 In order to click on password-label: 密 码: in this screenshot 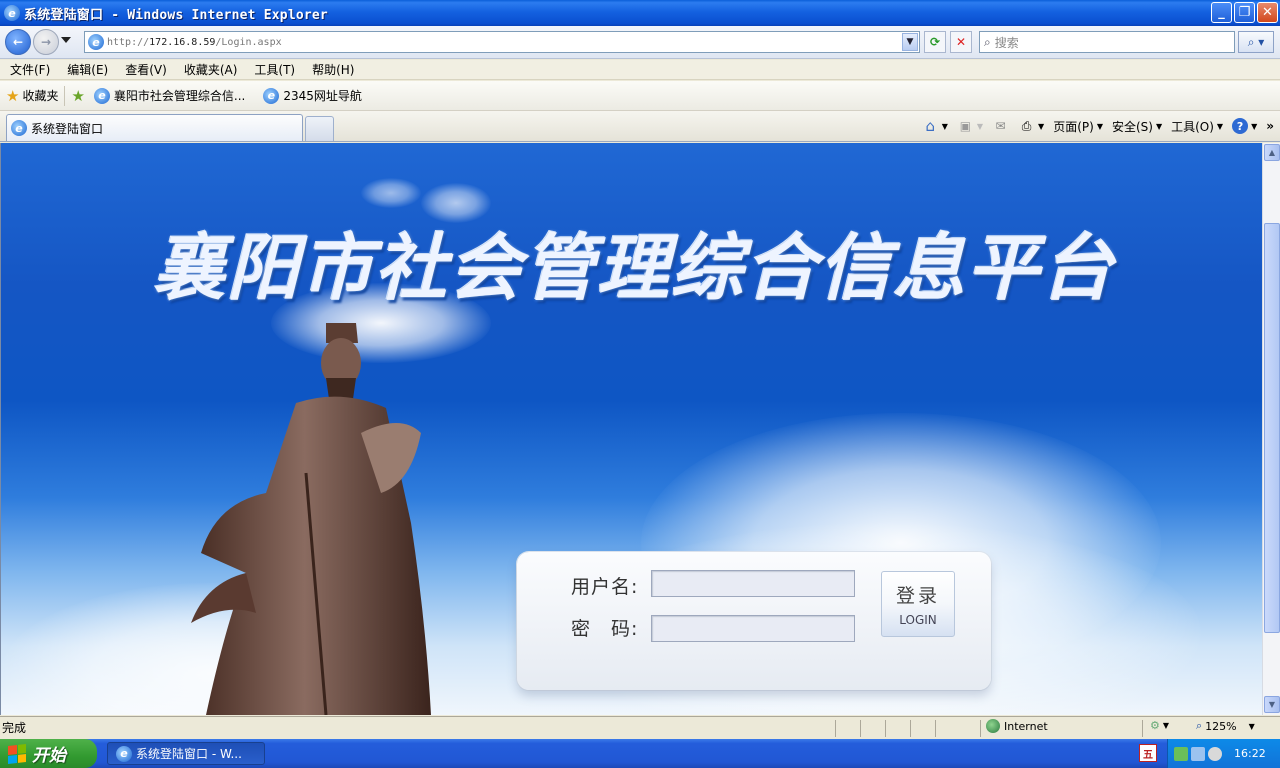, I will do `click(605, 629)`.